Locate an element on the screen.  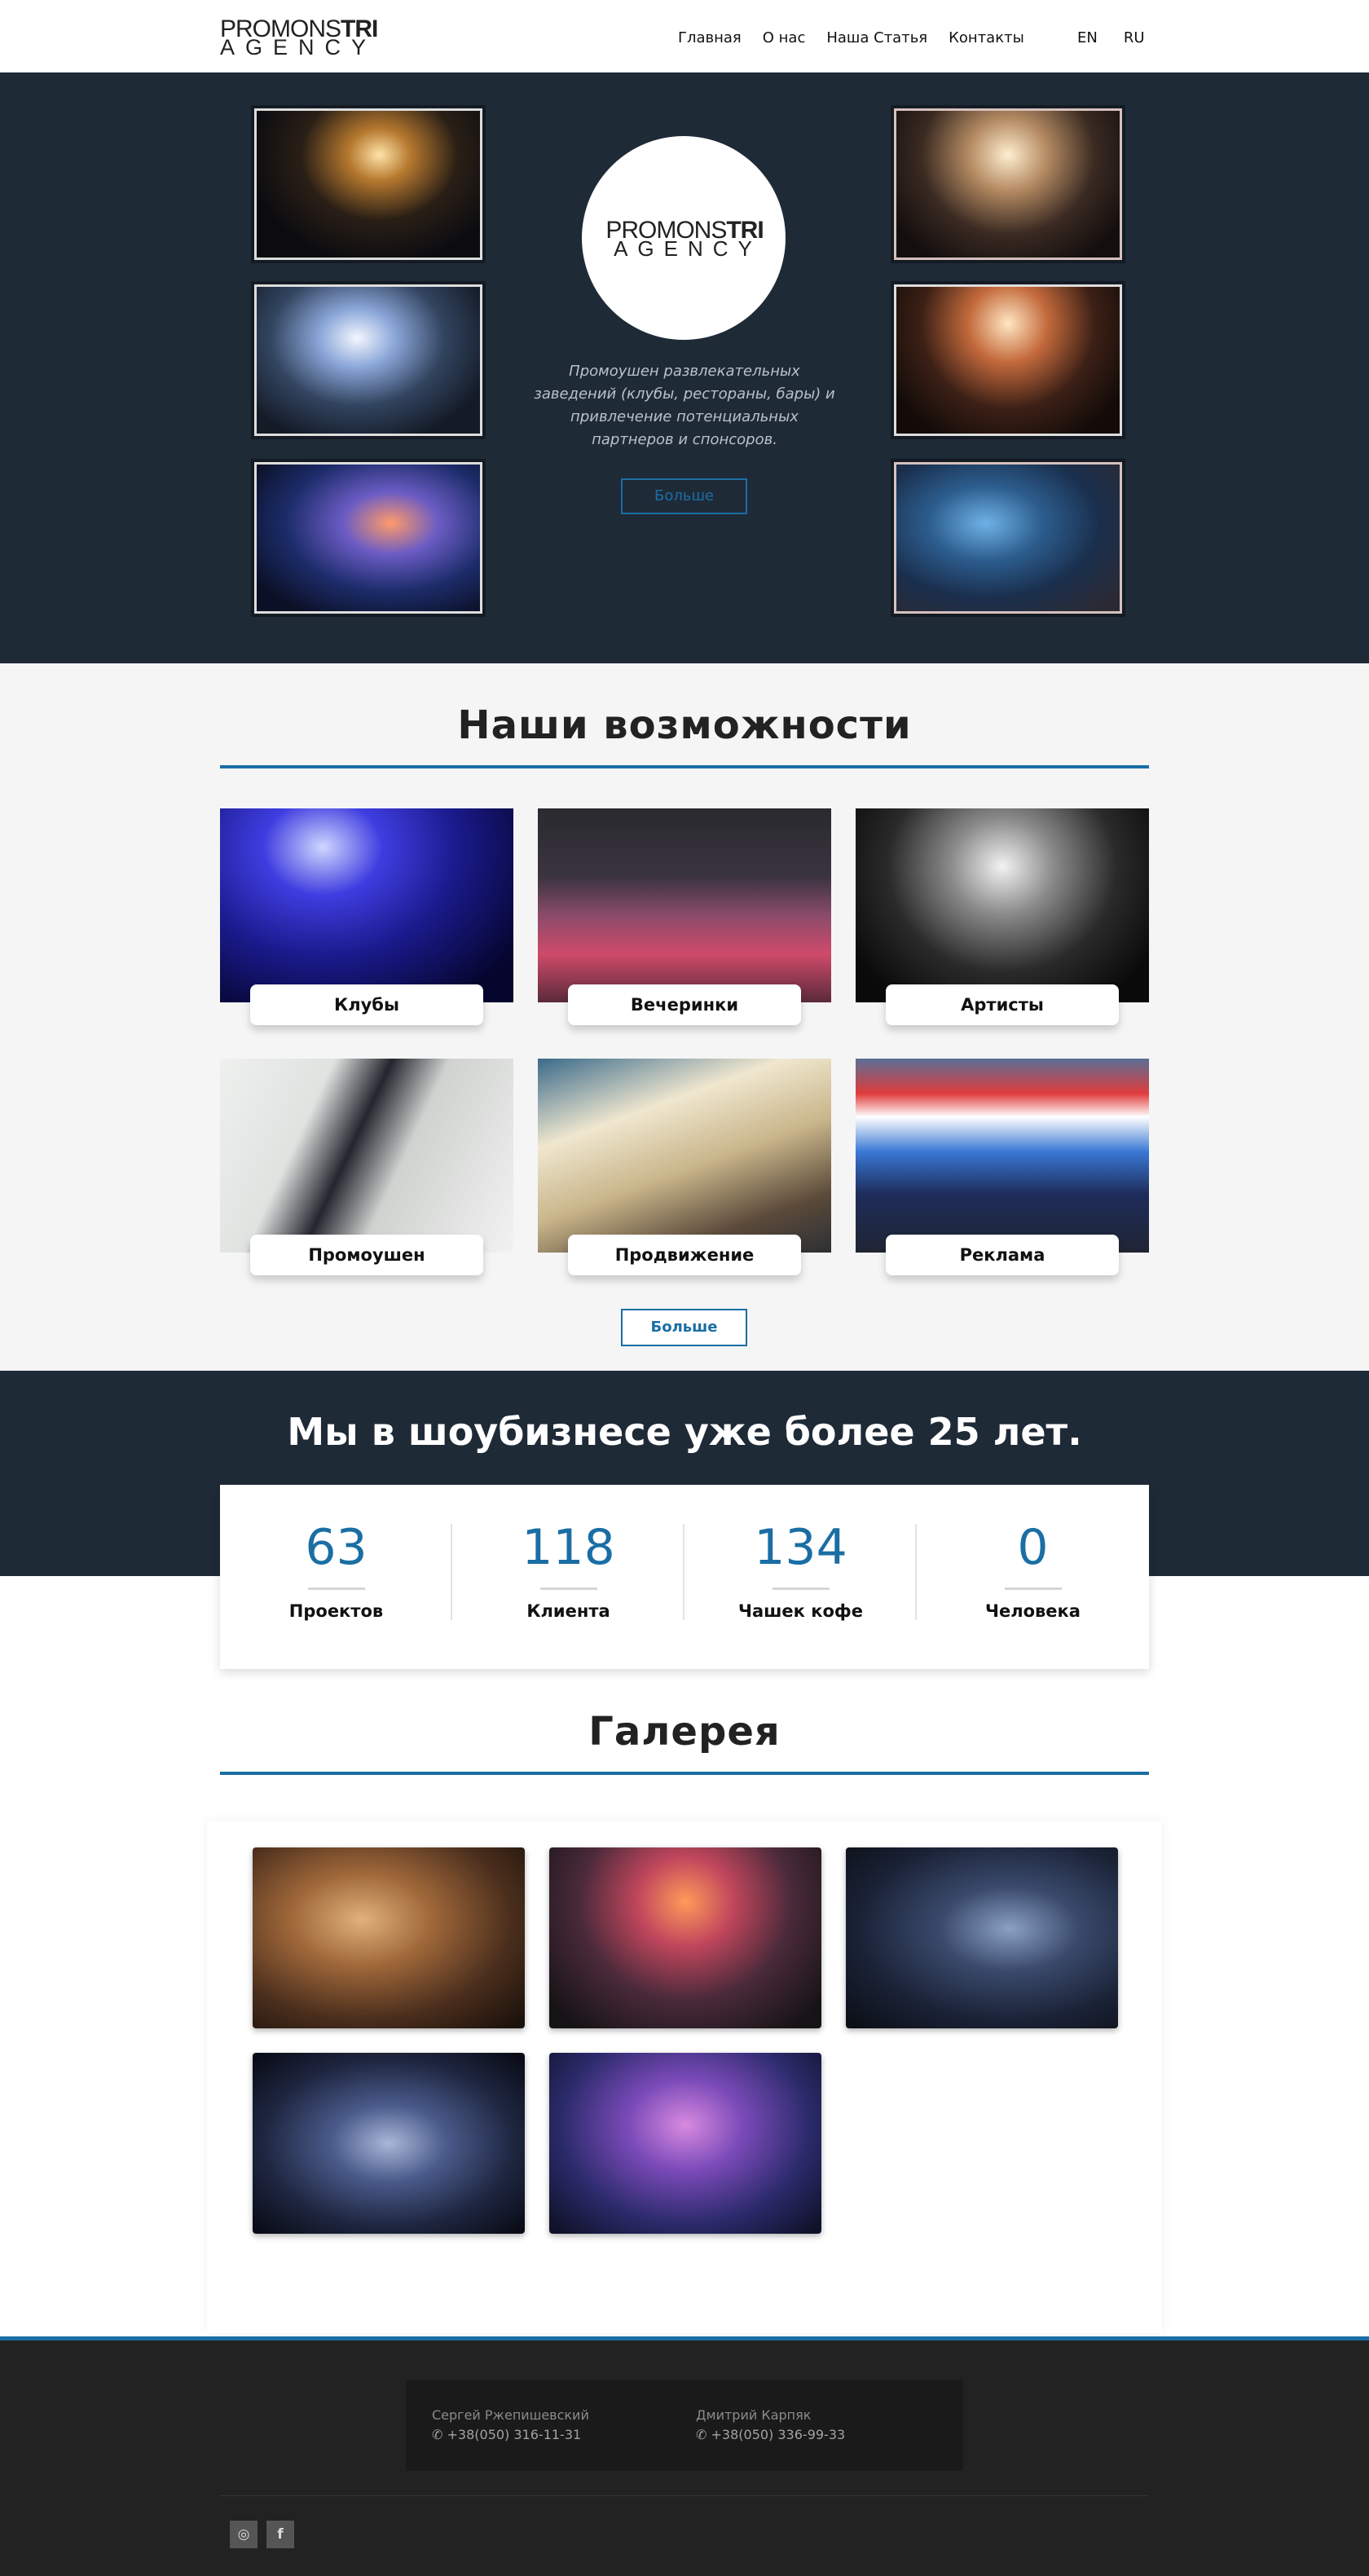
contact-phone-row: ✆ +38(050) 336-99-33 is located at coordinates (770, 2435).